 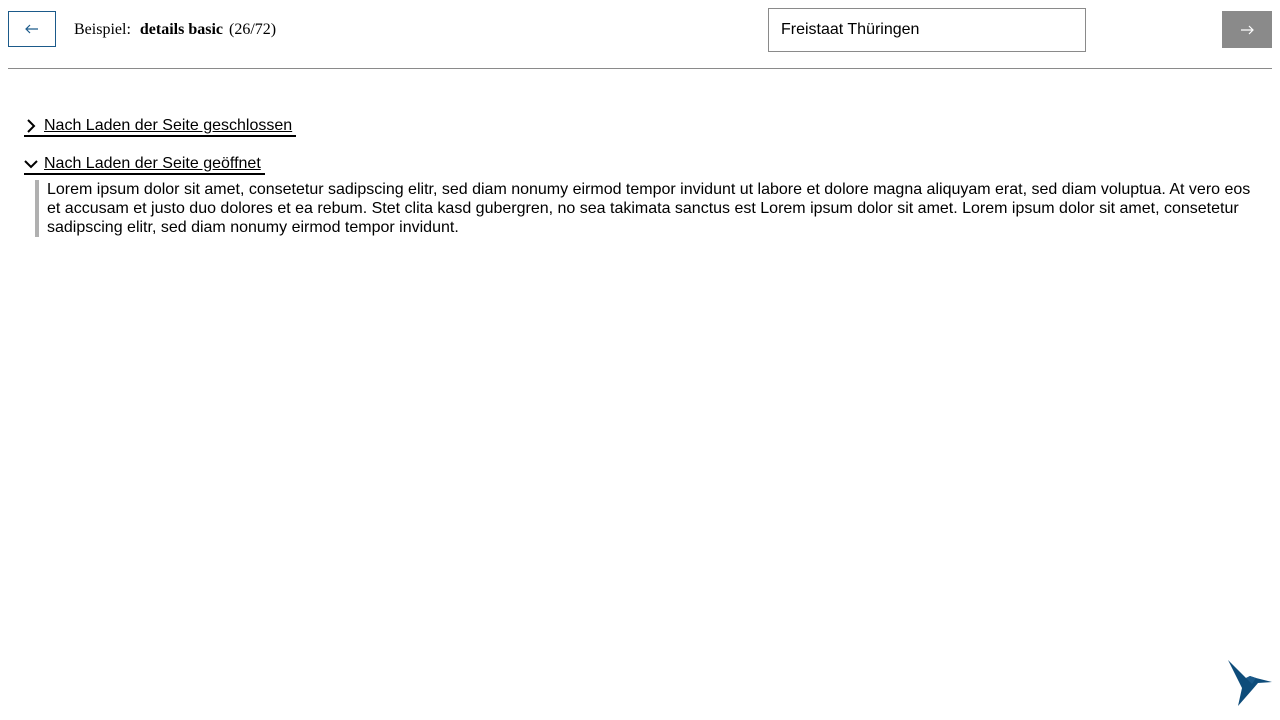 I want to click on details-summary-open: Nach Laden der Seite geöffnet, so click(x=144, y=164).